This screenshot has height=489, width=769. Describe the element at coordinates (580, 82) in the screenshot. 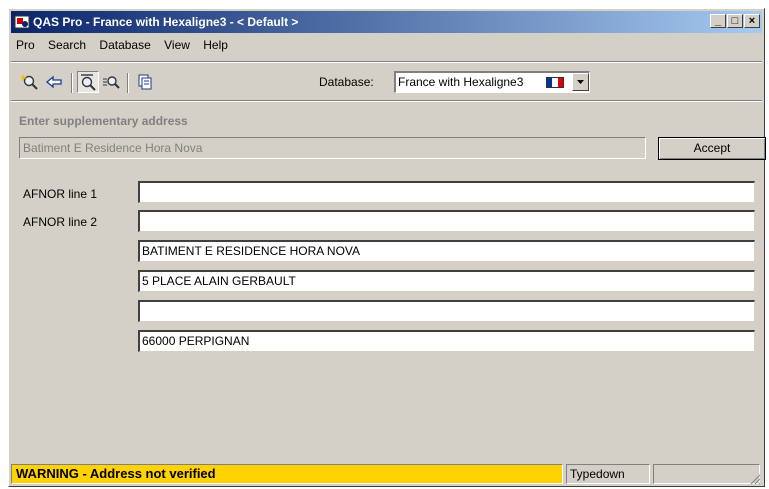

I see `dropdown-arrow-icon` at that location.